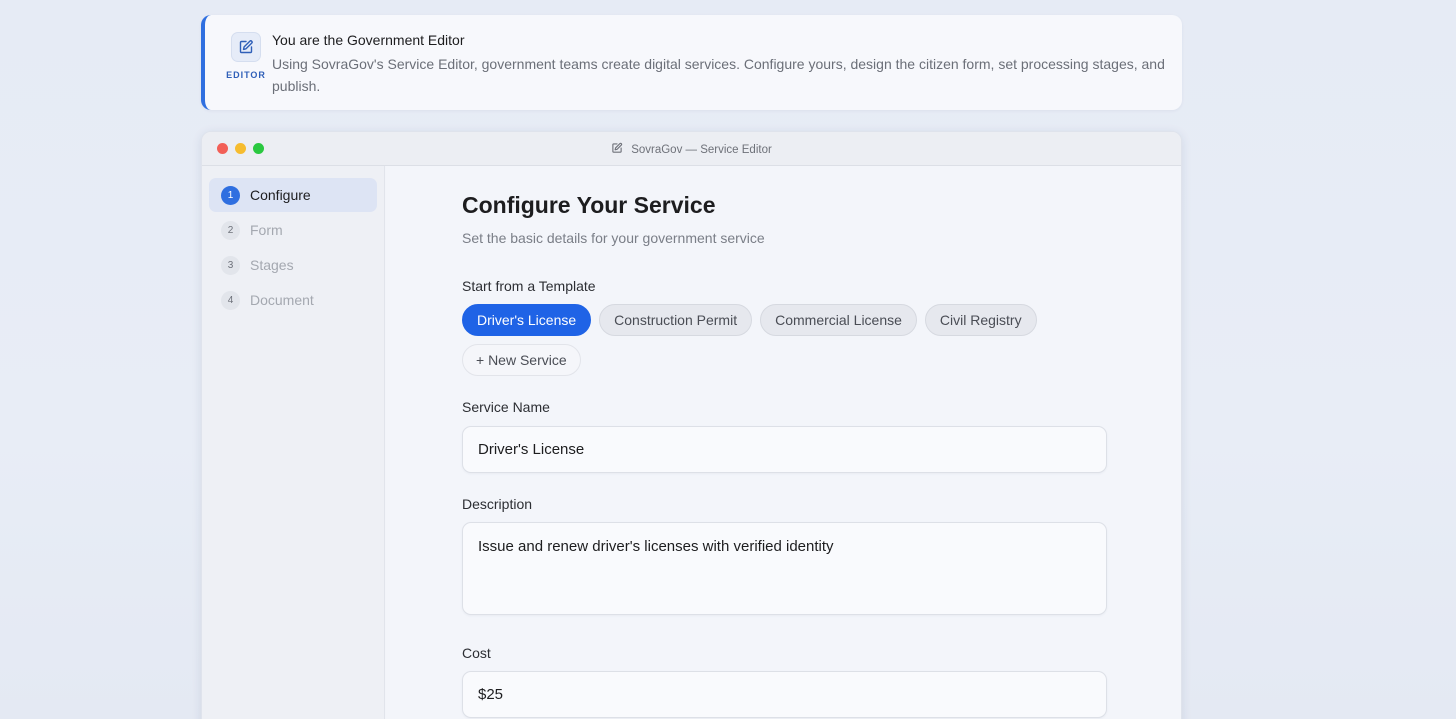  I want to click on window-titlebar: SovraGov — Service Editor, so click(691, 149).